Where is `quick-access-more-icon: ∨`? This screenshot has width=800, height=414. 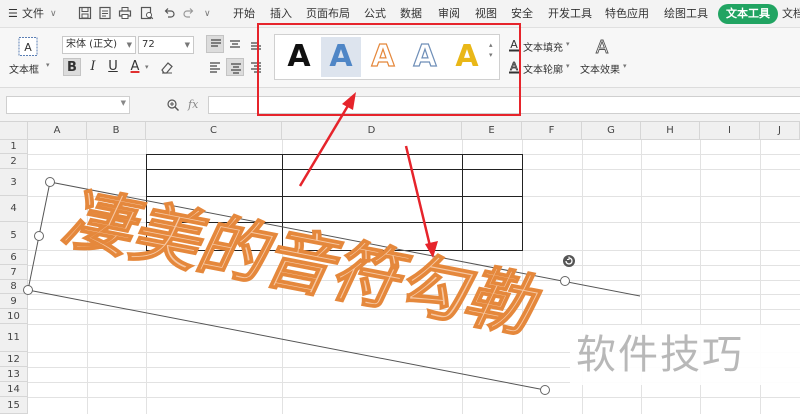
quick-access-more-icon: ∨ is located at coordinates (207, 14).